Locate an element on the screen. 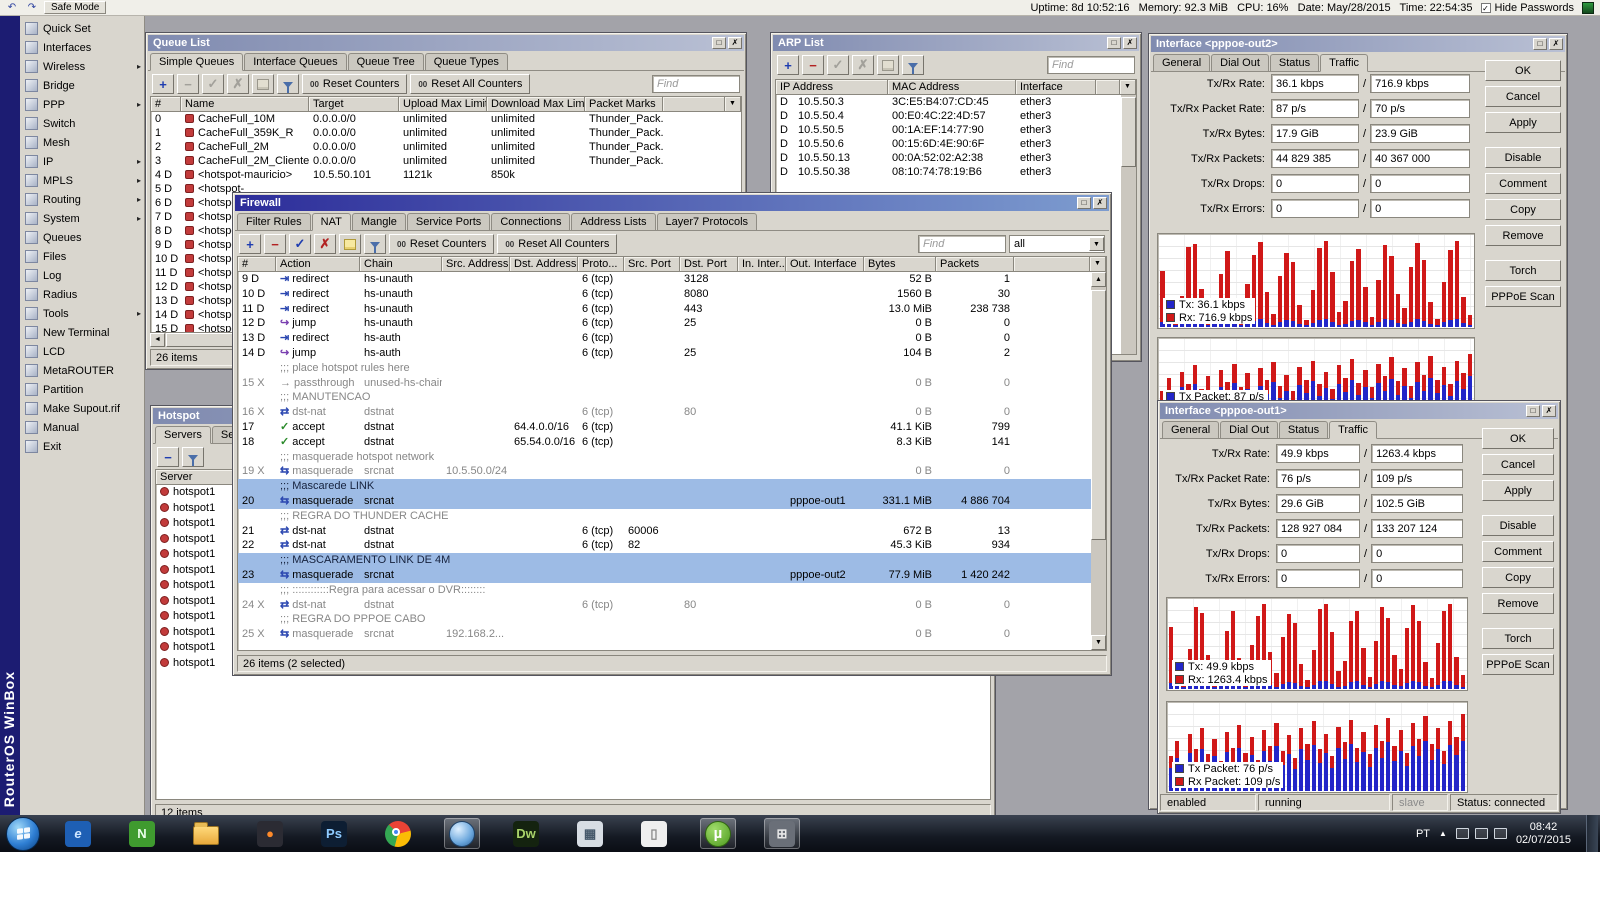 This screenshot has height=900, width=1600. pppoe-out2-tab-traffic: Traffic is located at coordinates (1344, 63).